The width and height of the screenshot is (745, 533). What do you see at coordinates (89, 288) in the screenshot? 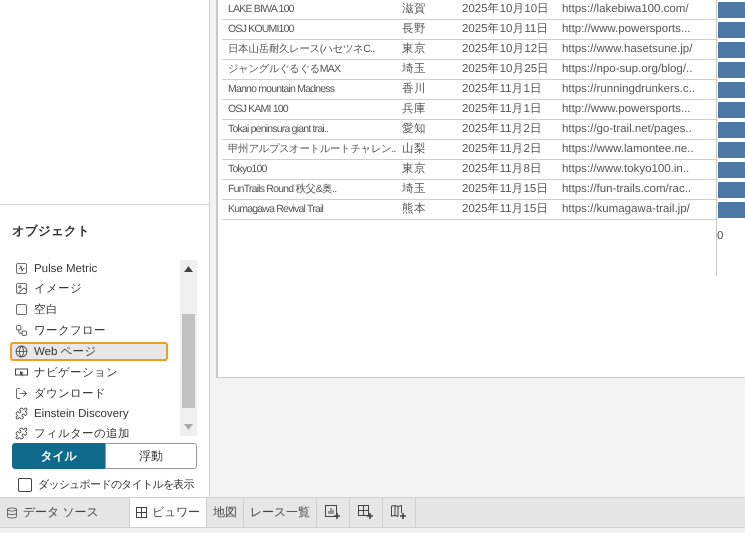
I see `object-item: イメージ` at bounding box center [89, 288].